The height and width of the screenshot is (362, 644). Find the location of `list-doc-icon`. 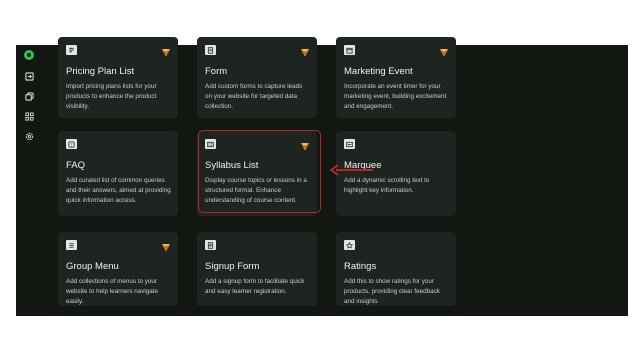

list-doc-icon is located at coordinates (71, 50).